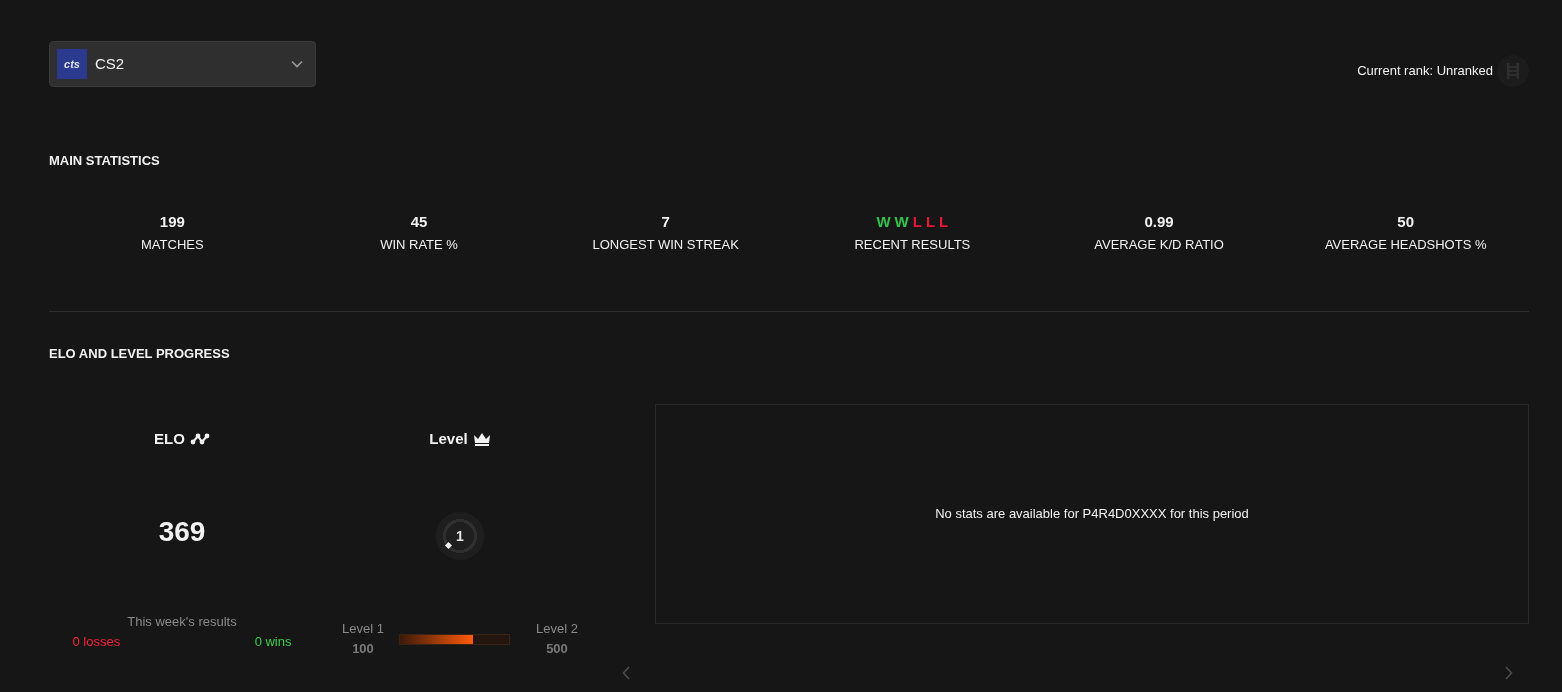 This screenshot has height=692, width=1562. I want to click on elo-title: ELO, so click(169, 438).